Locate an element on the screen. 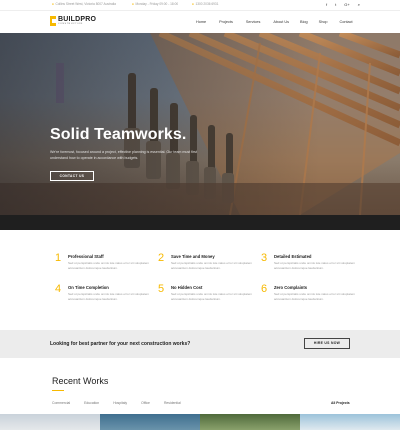  nav-item-projects: Projects is located at coordinates (226, 22).